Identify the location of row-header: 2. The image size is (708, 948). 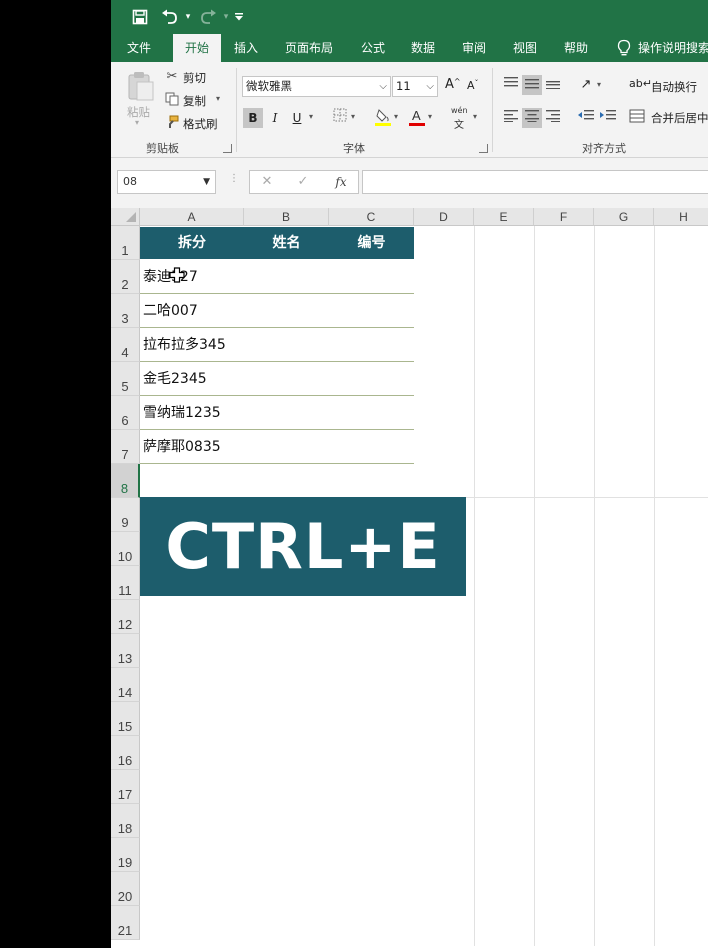
(125, 277).